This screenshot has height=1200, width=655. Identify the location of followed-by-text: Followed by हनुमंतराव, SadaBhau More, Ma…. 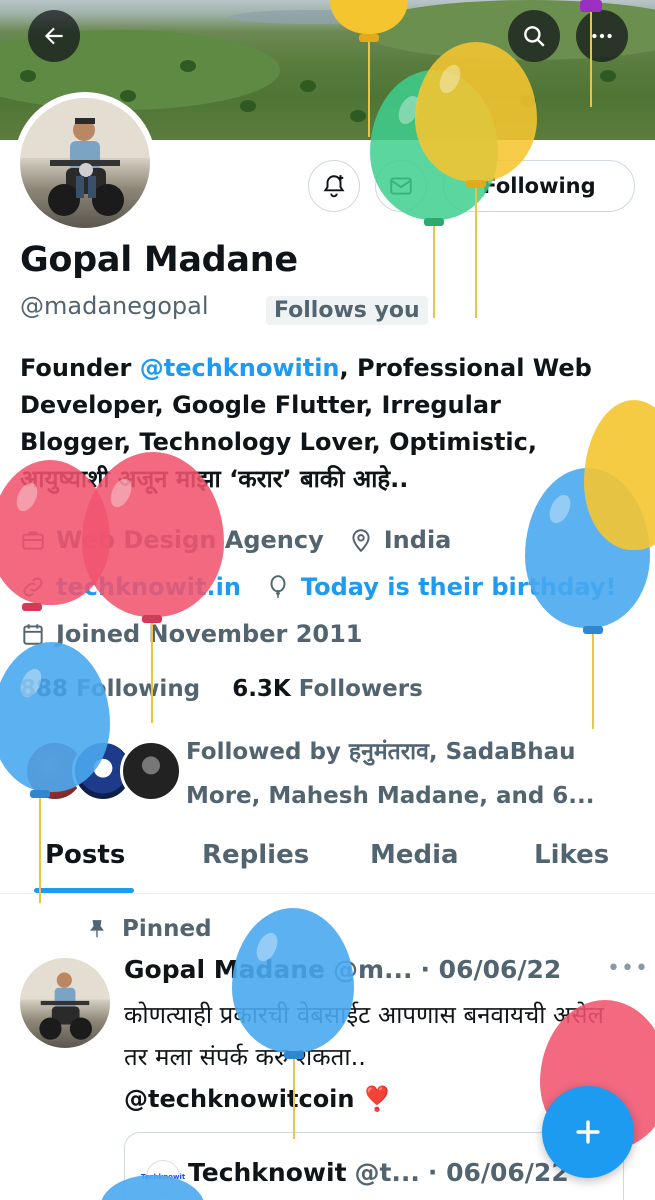
(406, 774).